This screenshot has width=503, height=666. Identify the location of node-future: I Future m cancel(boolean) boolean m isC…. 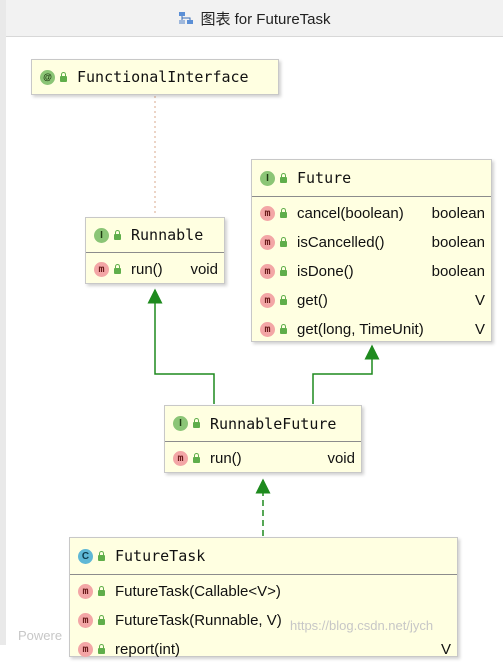
(371, 250).